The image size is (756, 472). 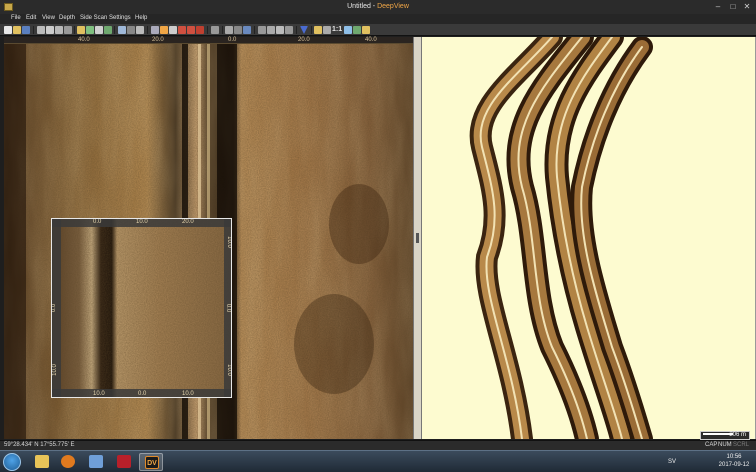 What do you see at coordinates (378, 445) in the screenshot?
I see `status-bar: 59°28.434' N 17°55.775' E CAP NUM SCRL` at bounding box center [378, 445].